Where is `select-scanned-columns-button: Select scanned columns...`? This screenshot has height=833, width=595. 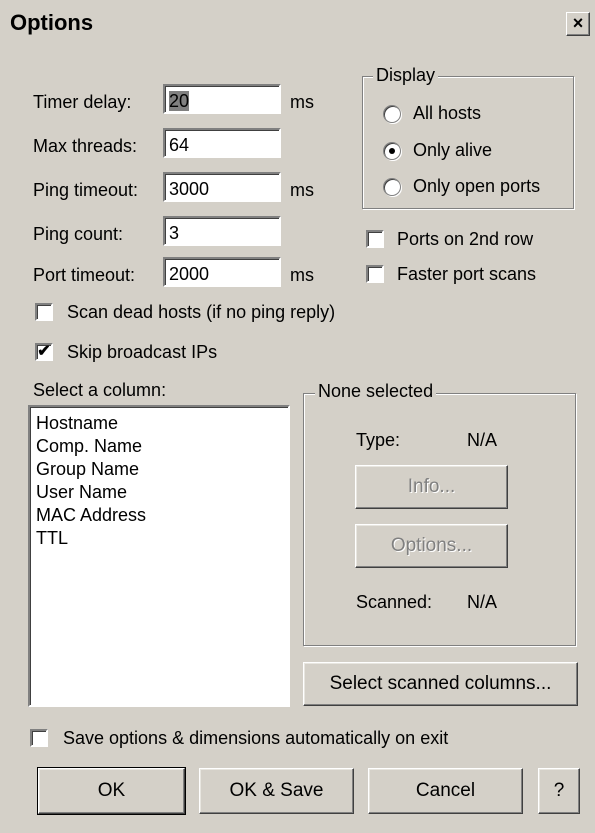 select-scanned-columns-button: Select scanned columns... is located at coordinates (440, 684).